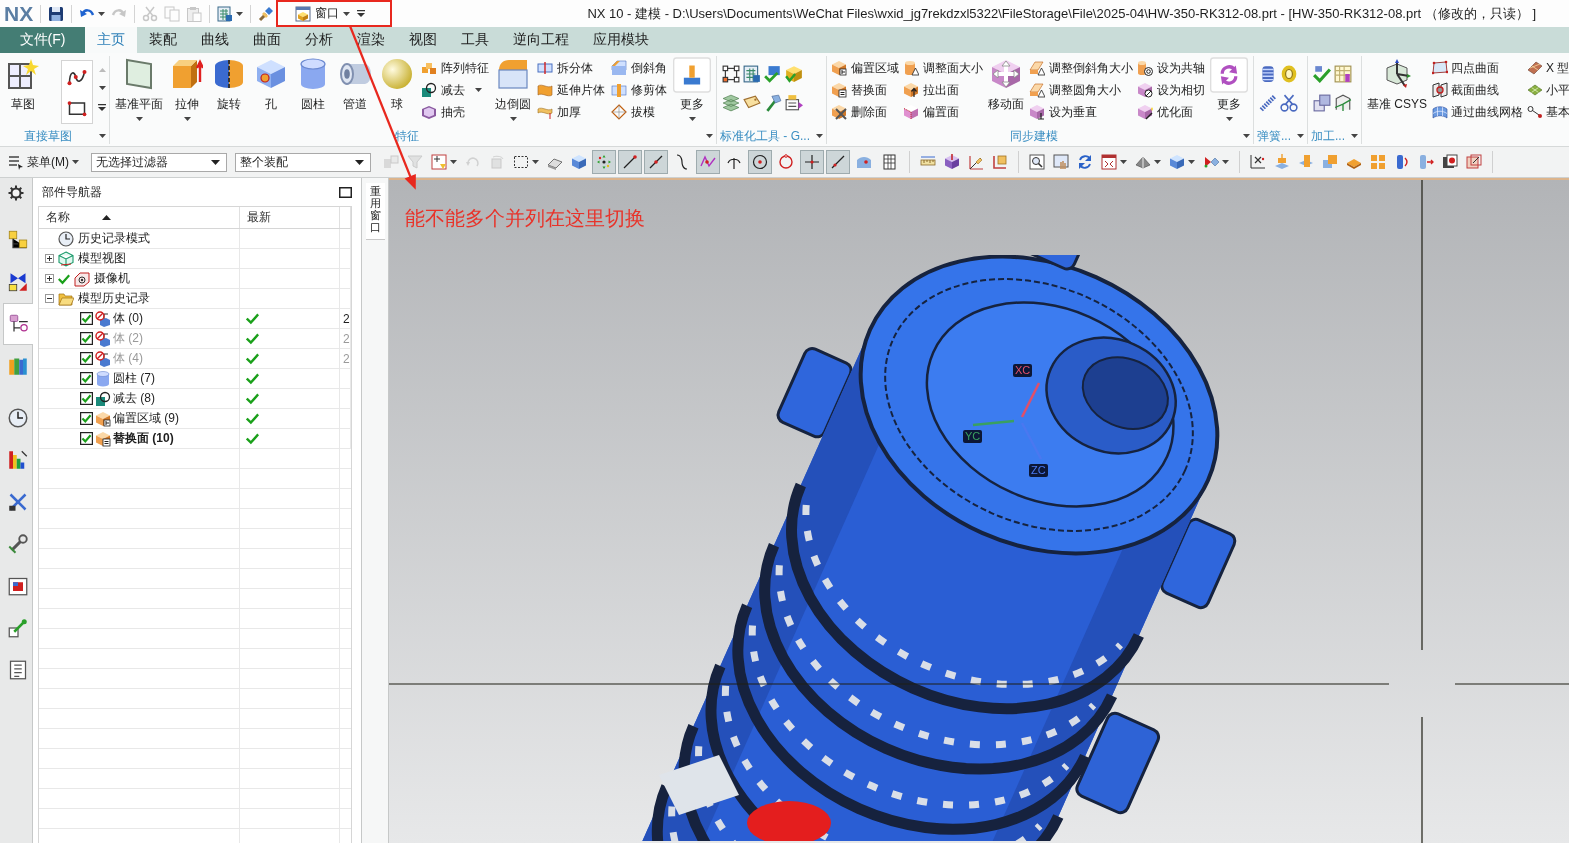 Image resolution: width=1569 pixels, height=843 pixels. I want to click on window-arrows-icon, so click(1109, 162).